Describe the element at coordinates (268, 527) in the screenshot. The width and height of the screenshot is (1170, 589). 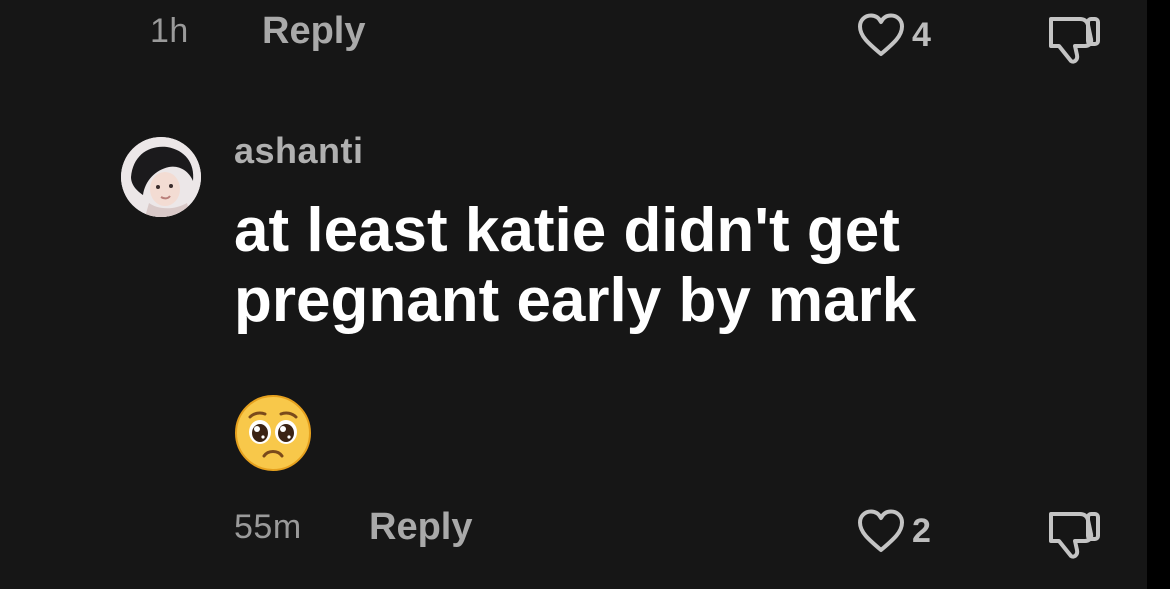
I see `comment-timestamp: 55m` at that location.